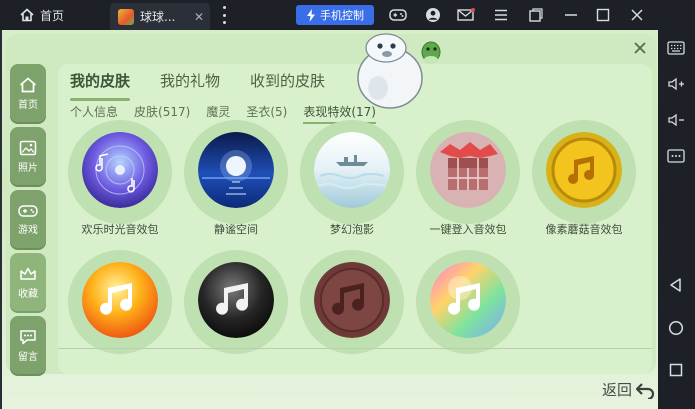  Describe the element at coordinates (120, 300) in the screenshot. I see `orange-note-icon` at that location.